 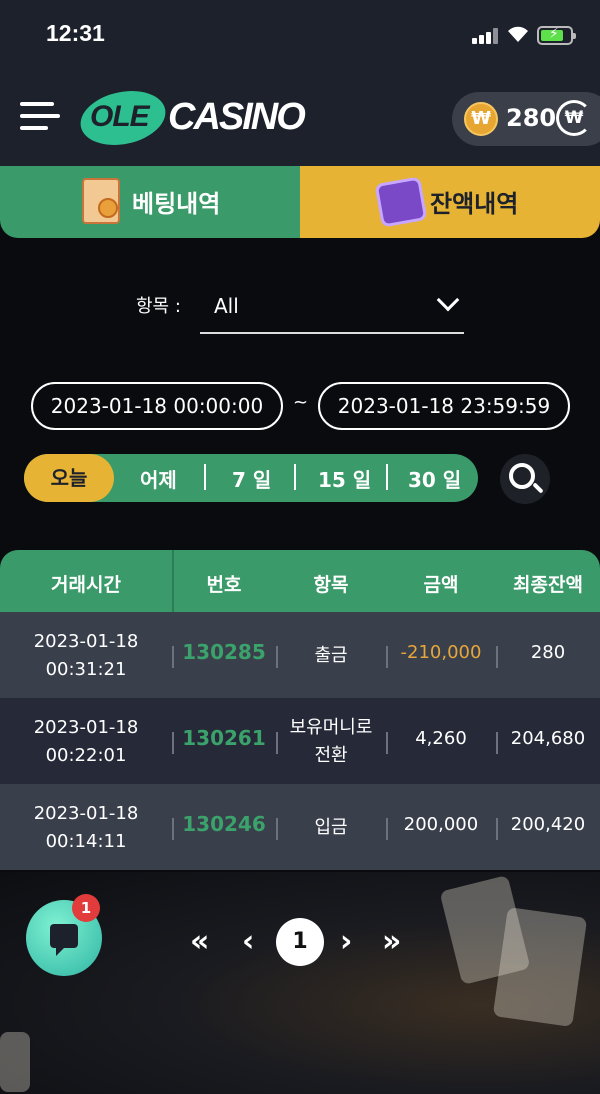 What do you see at coordinates (158, 478) in the screenshot?
I see `range-yesterday-button: 어제` at bounding box center [158, 478].